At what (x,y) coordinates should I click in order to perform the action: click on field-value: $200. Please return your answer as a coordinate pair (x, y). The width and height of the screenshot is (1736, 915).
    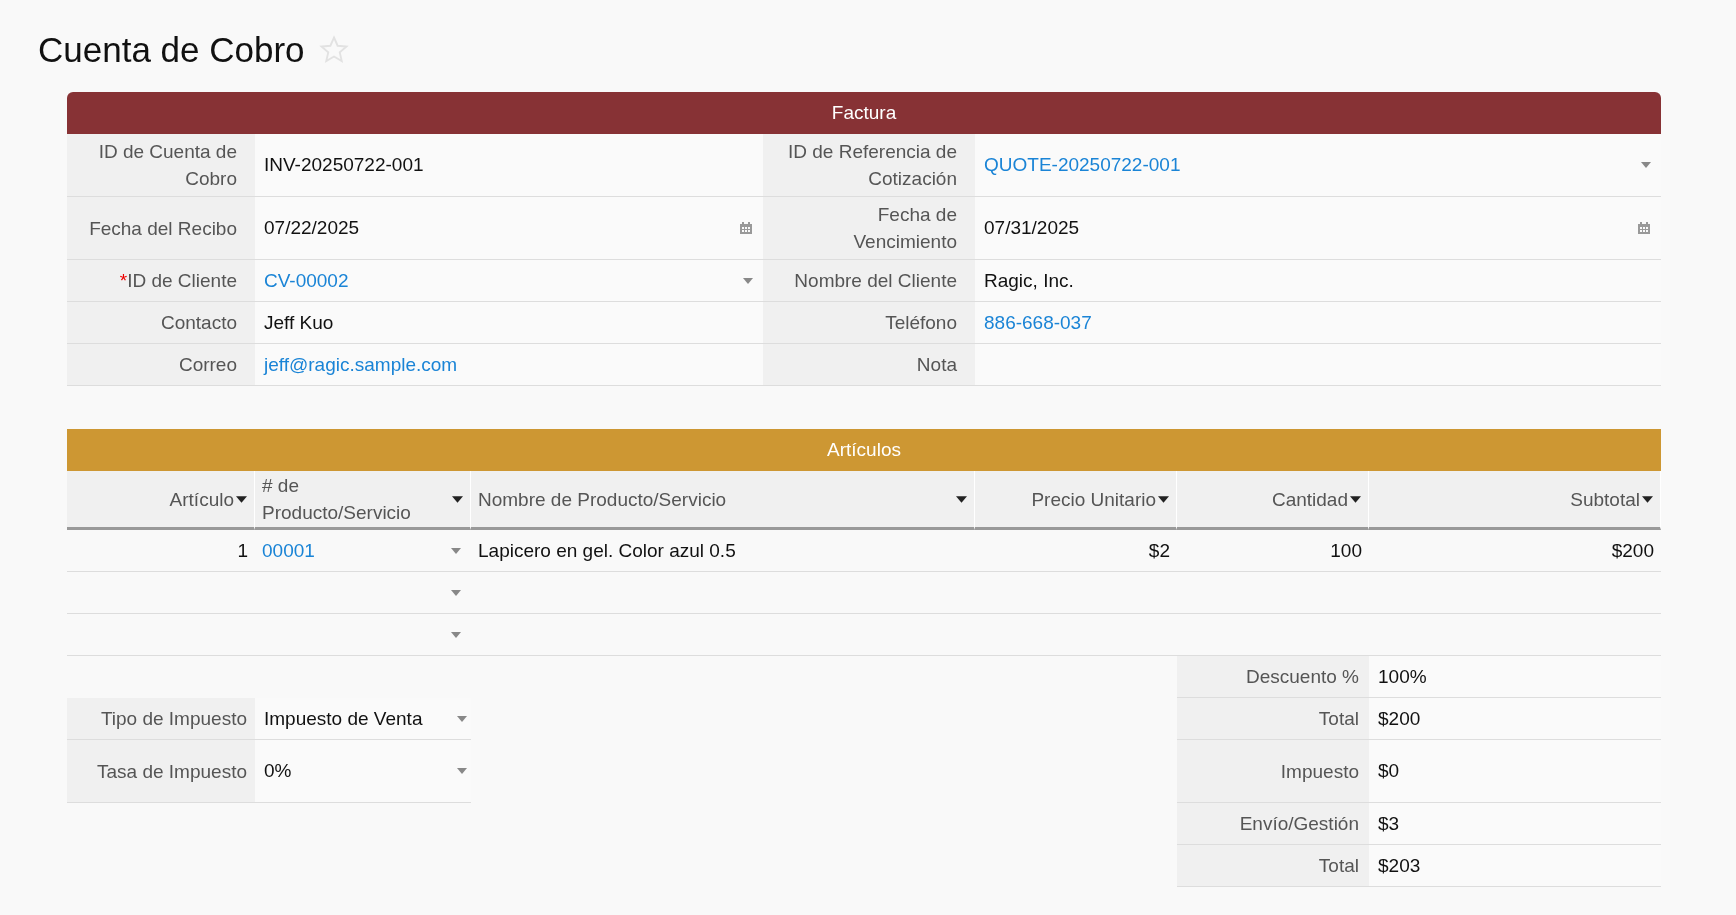
    Looking at the image, I should click on (1399, 718).